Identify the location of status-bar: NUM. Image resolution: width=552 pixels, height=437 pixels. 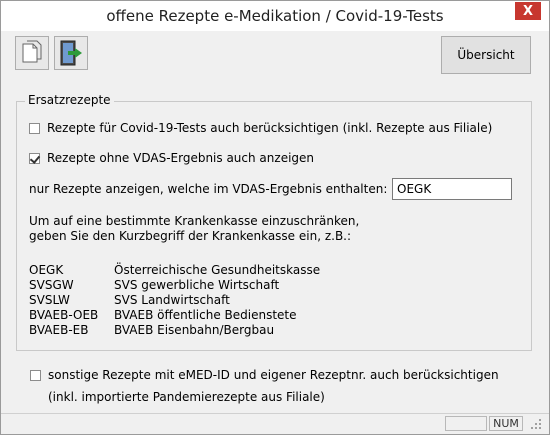
(275, 423).